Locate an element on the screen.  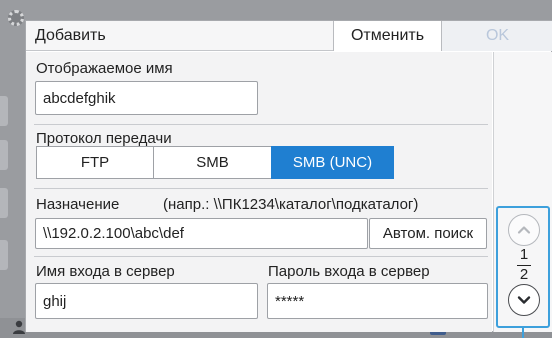
destination-example: (напр.: \\ПК1234\каталог\подкаталог) is located at coordinates (291, 204).